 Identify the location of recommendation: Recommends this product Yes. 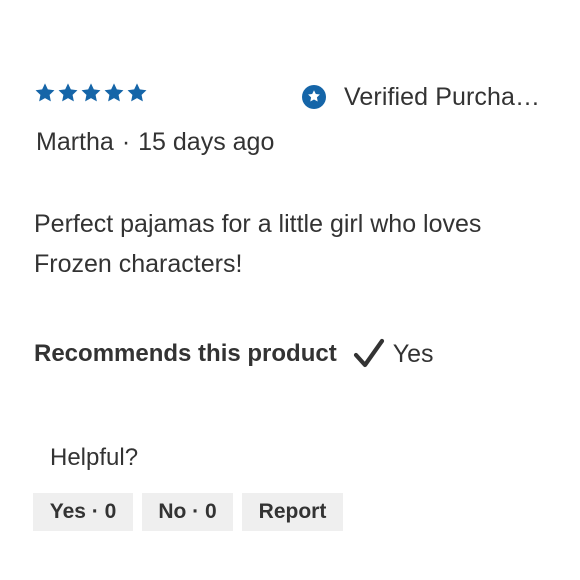
(234, 354).